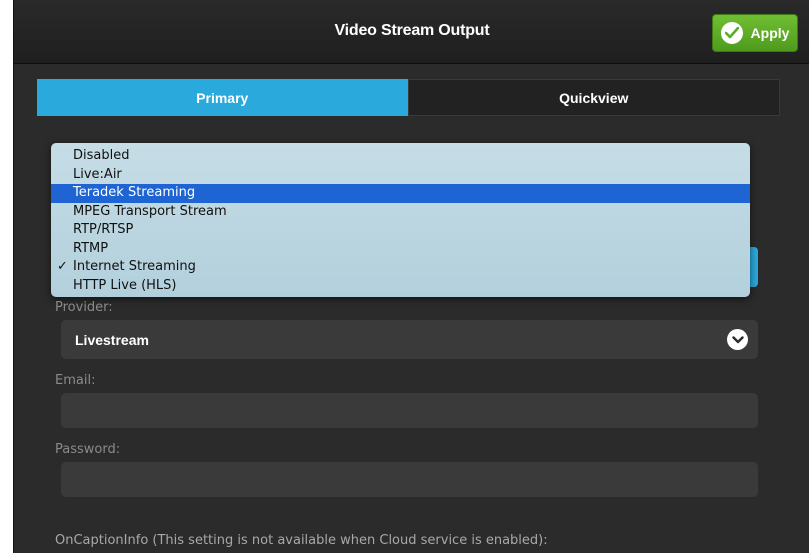 The height and width of the screenshot is (553, 809). Describe the element at coordinates (409, 479) in the screenshot. I see `password-field` at that location.